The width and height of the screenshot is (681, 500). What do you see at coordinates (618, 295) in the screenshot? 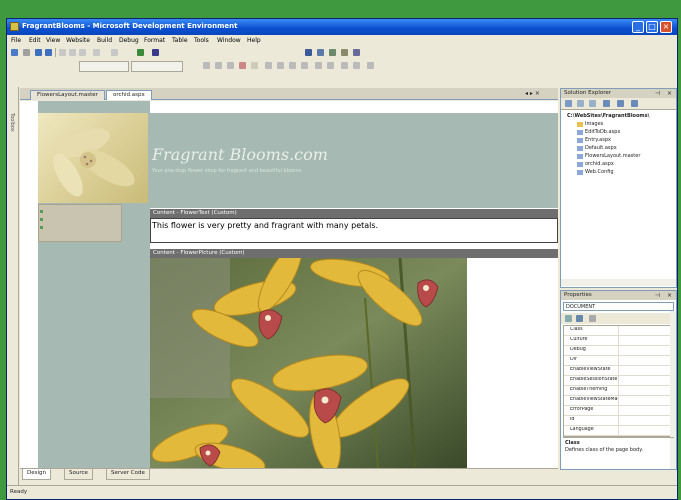
I see `properties-header: Properties ⊣ ×` at bounding box center [618, 295].